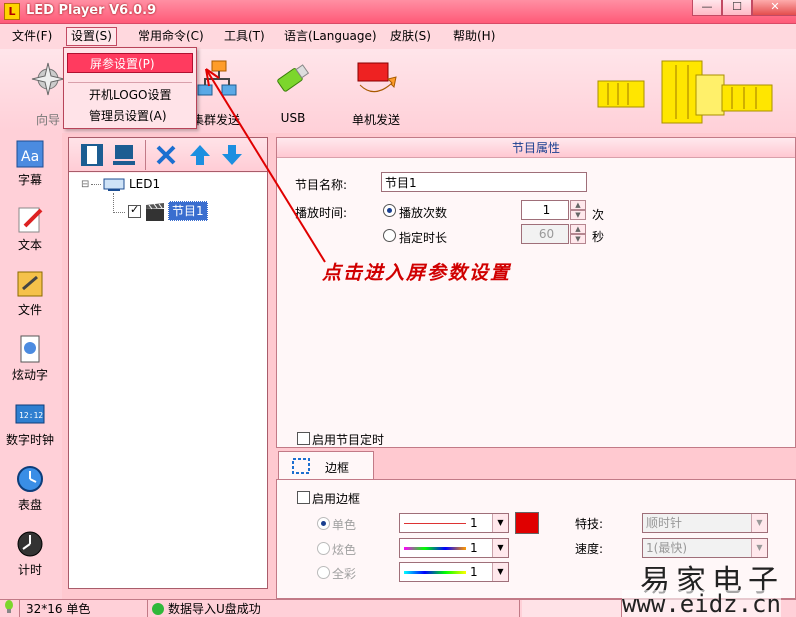 This screenshot has height=617, width=796. Describe the element at coordinates (91, 10) in the screenshot. I see `window-title: LED Player V6.0.9` at that location.